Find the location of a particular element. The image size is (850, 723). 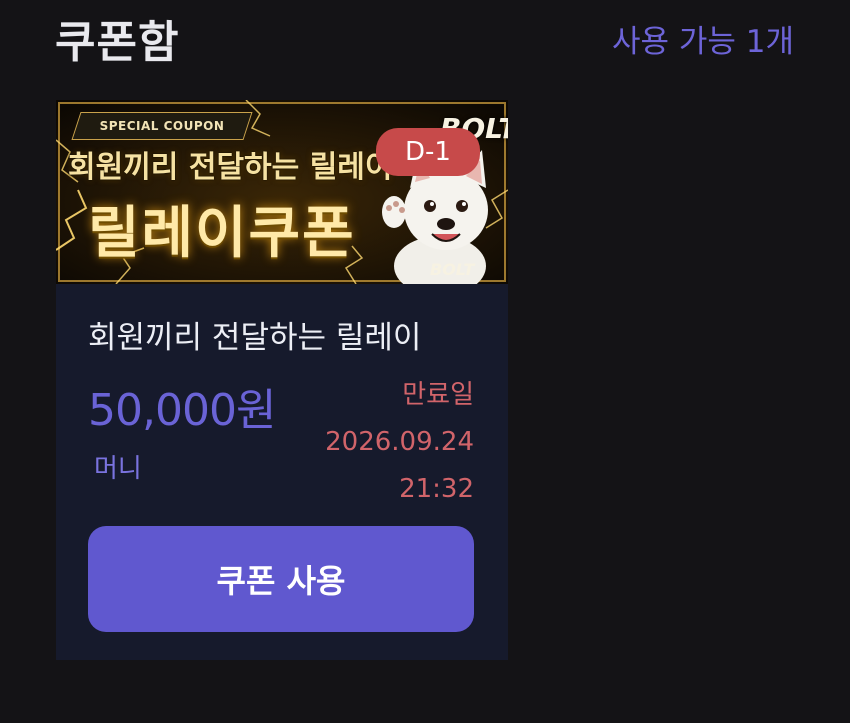

banner-title: 릴레이쿠폰 is located at coordinates (222, 233).